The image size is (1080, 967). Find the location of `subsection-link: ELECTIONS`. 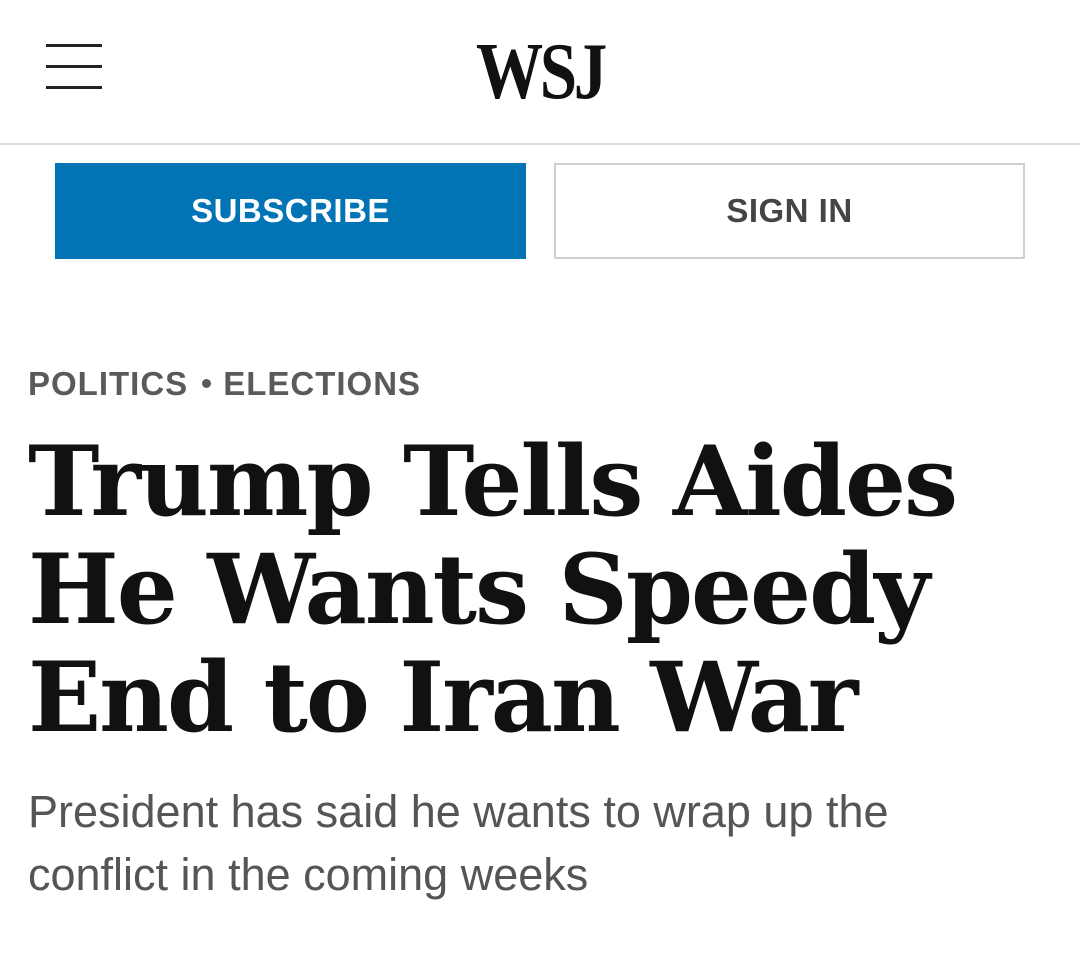

subsection-link: ELECTIONS is located at coordinates (322, 383).